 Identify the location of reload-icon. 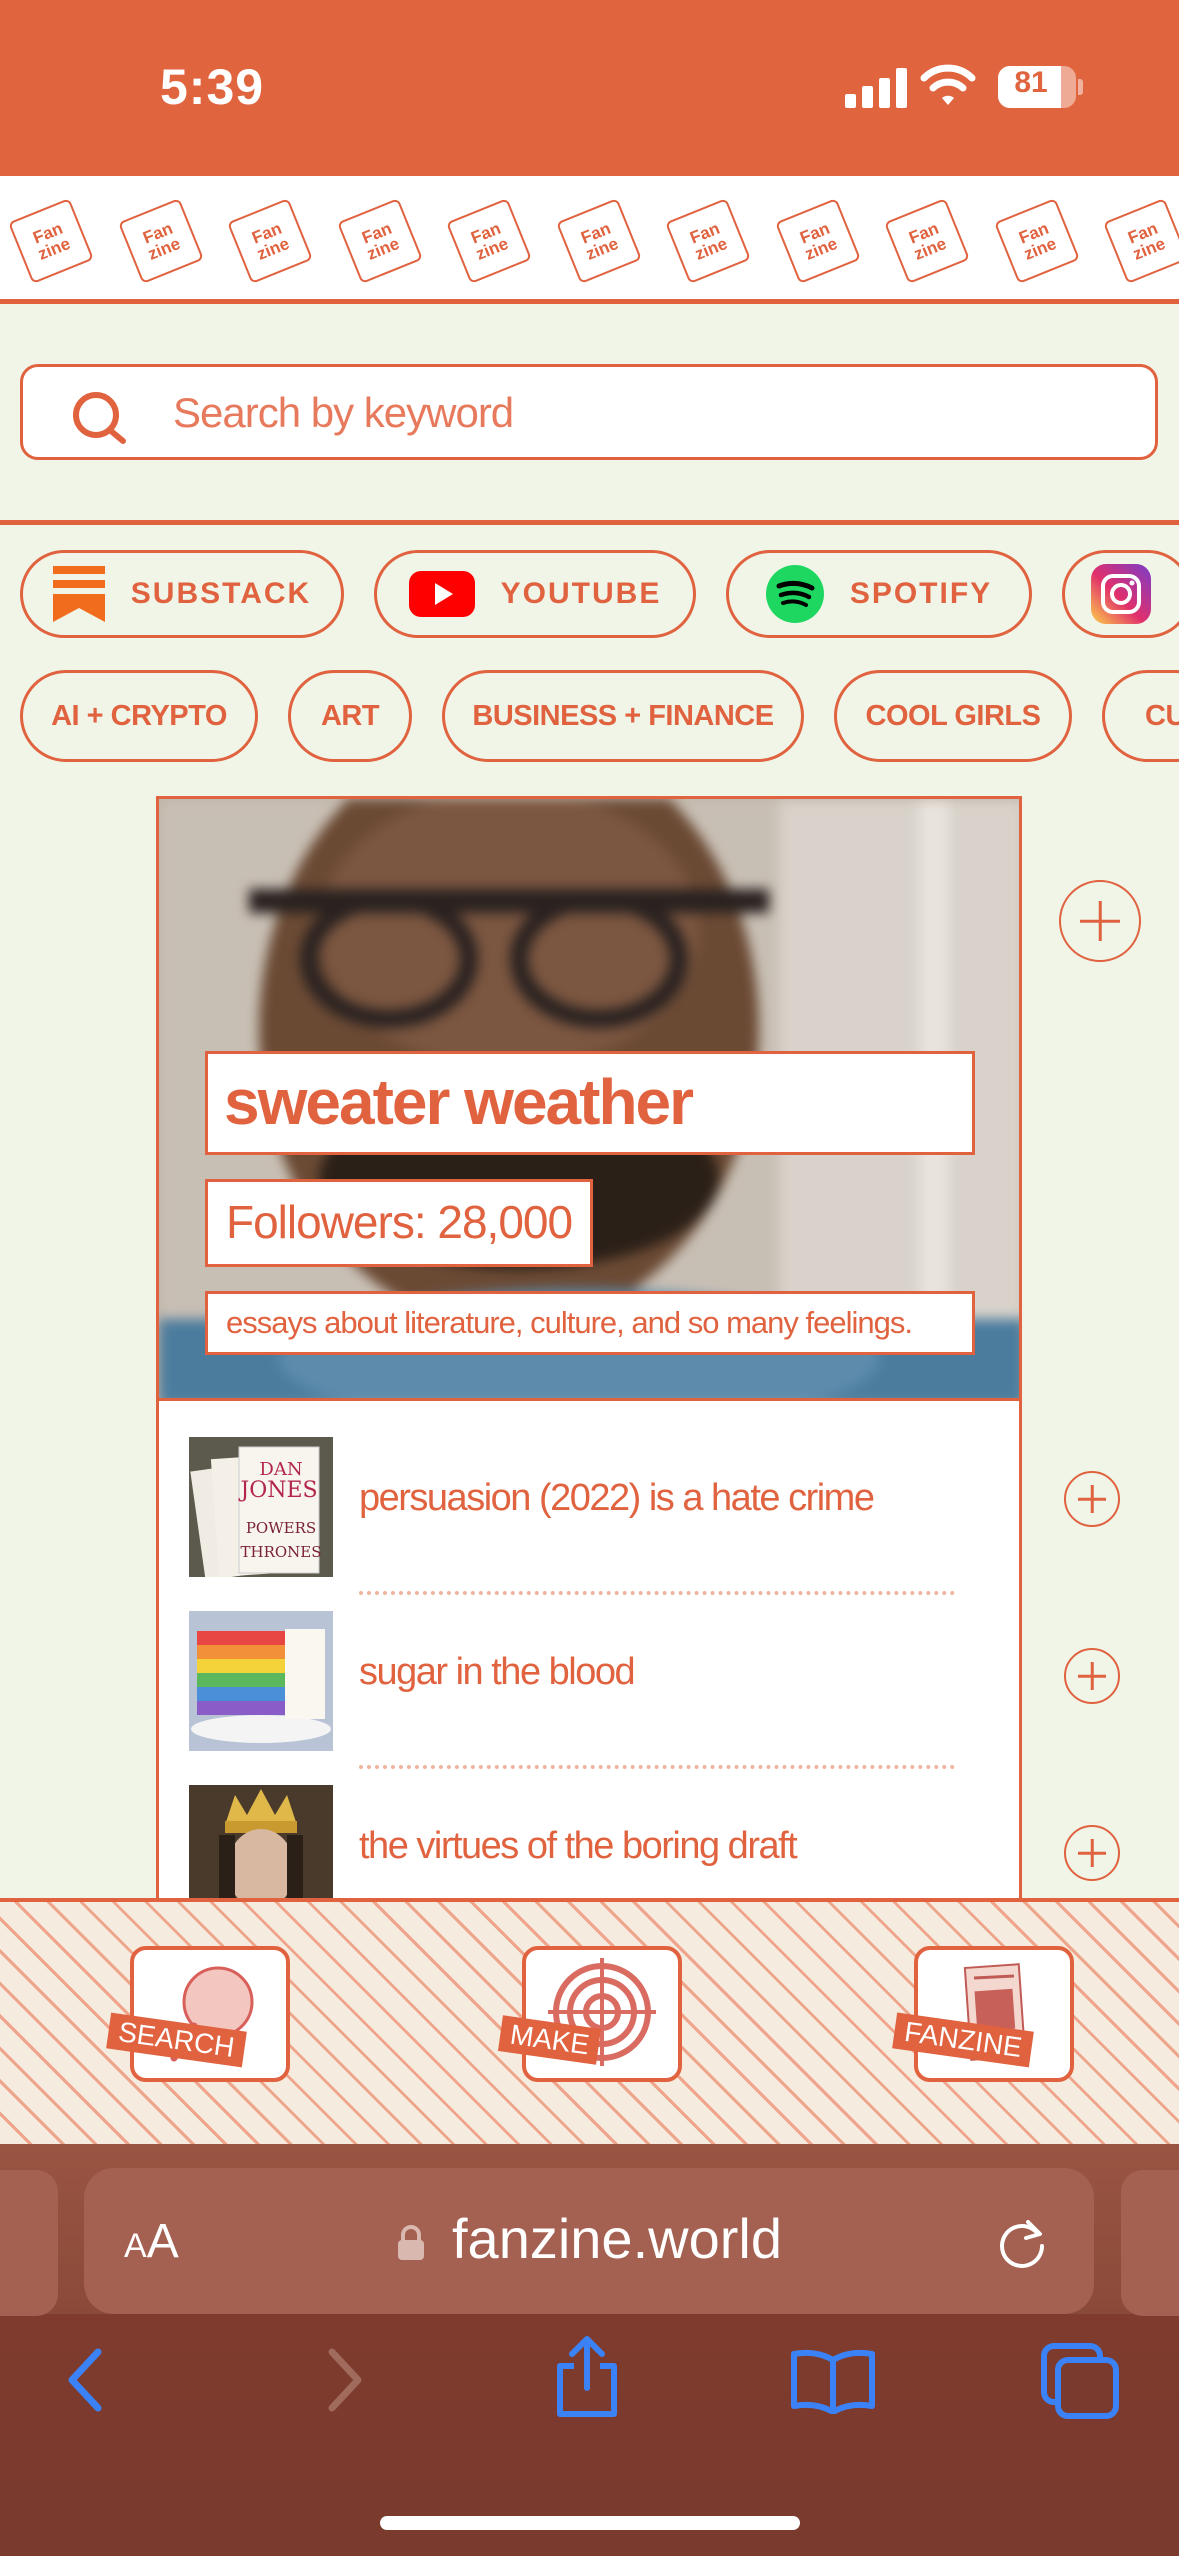
(1022, 2242).